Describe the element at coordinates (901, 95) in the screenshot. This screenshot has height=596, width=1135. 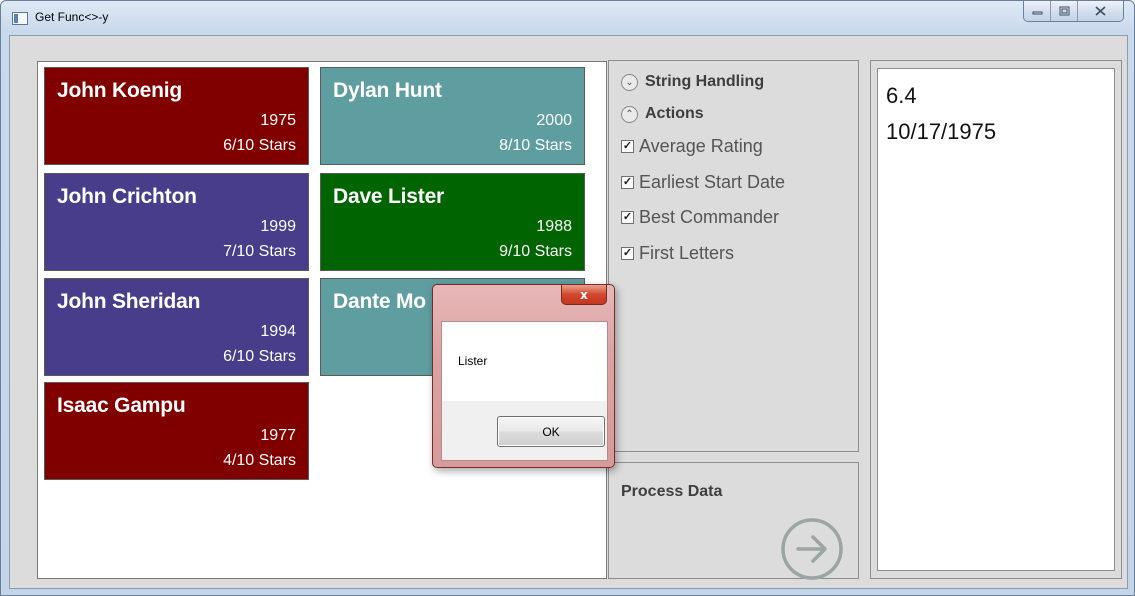
I see `output-line: 6.4` at that location.